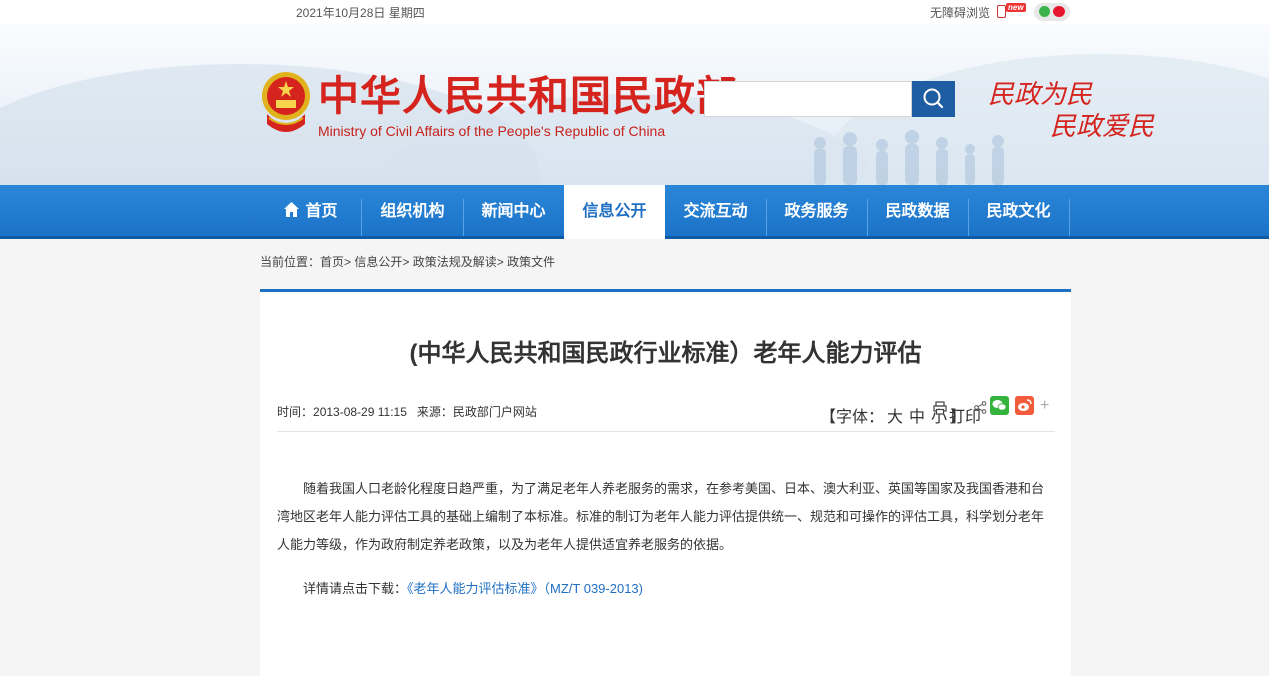  I want to click on nav-item-label: 首页, so click(321, 211).